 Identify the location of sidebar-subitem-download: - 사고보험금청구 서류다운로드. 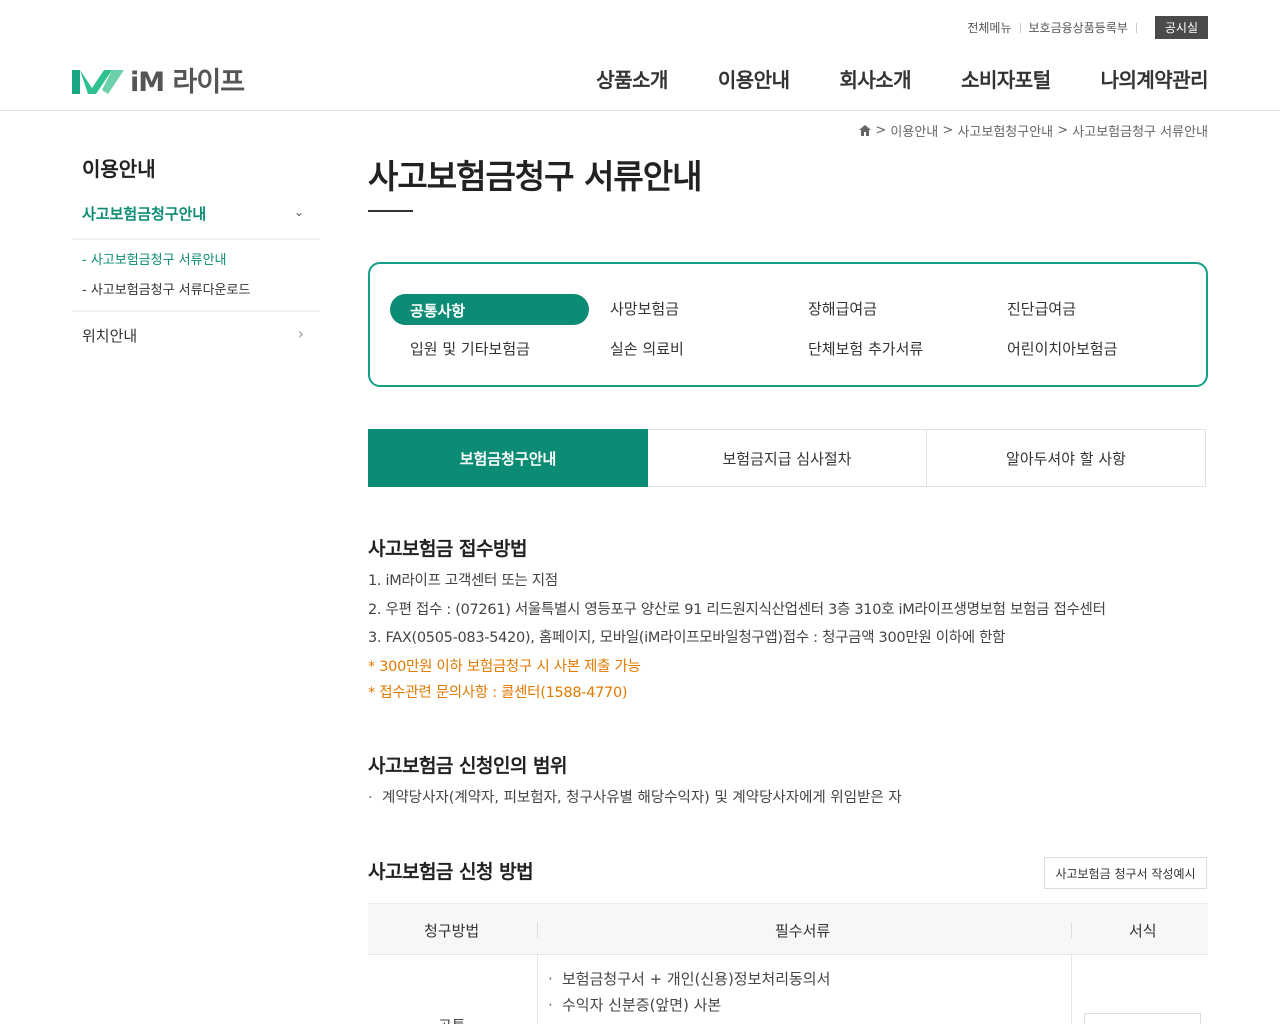
(166, 288).